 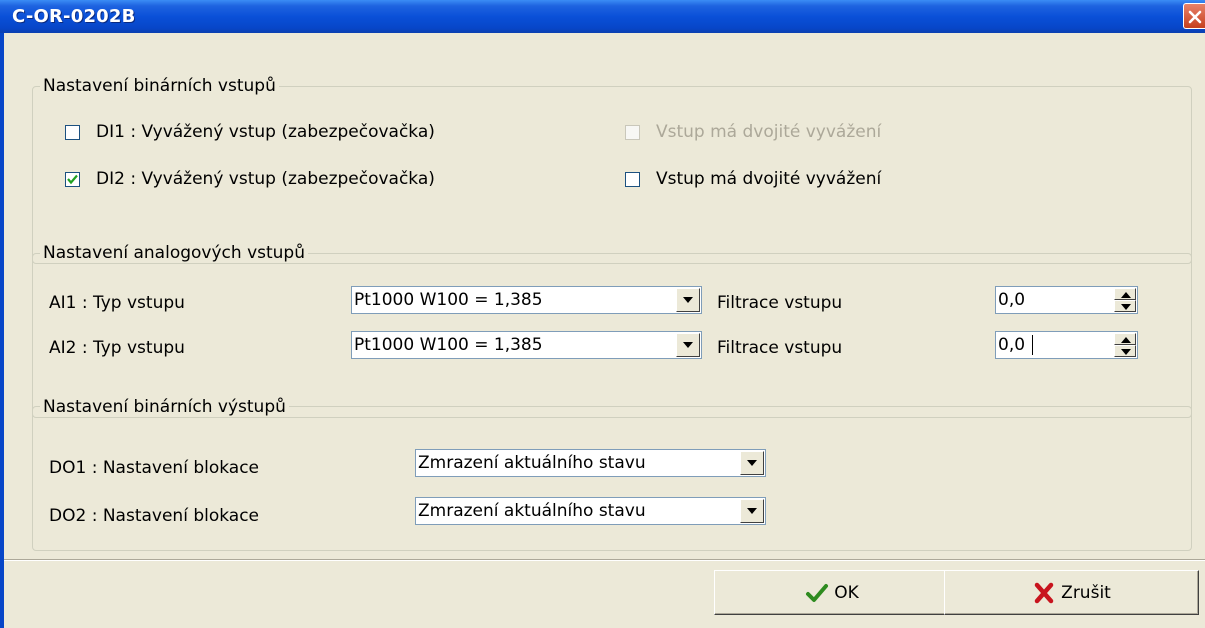 I want to click on close-button, so click(x=1194, y=16).